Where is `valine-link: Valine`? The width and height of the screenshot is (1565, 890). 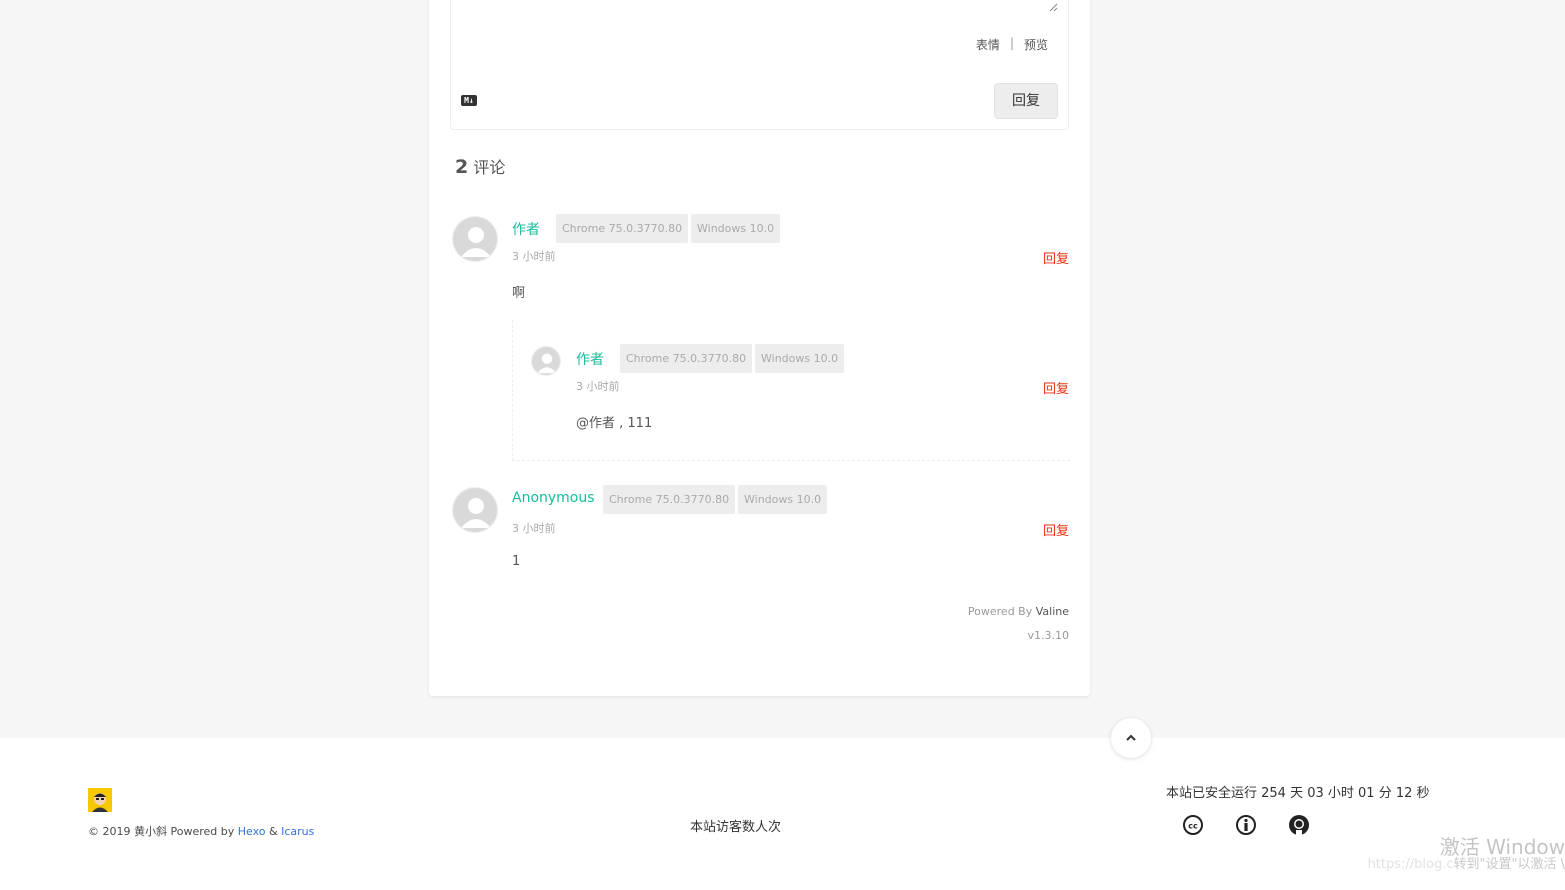 valine-link: Valine is located at coordinates (1052, 611).